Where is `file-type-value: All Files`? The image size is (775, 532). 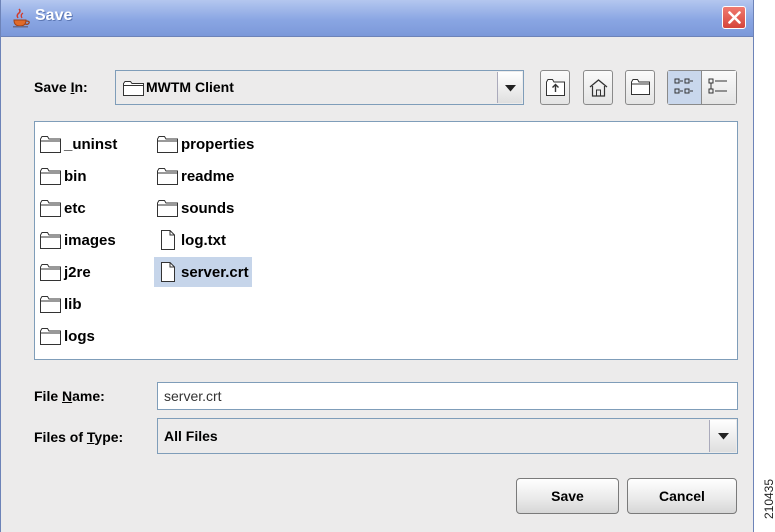 file-type-value: All Files is located at coordinates (191, 436).